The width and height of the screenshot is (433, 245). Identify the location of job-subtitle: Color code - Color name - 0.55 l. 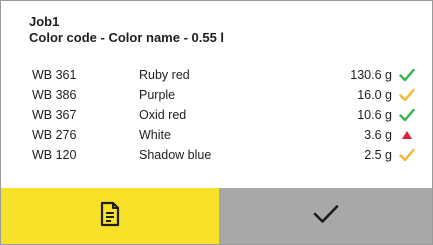
(127, 37).